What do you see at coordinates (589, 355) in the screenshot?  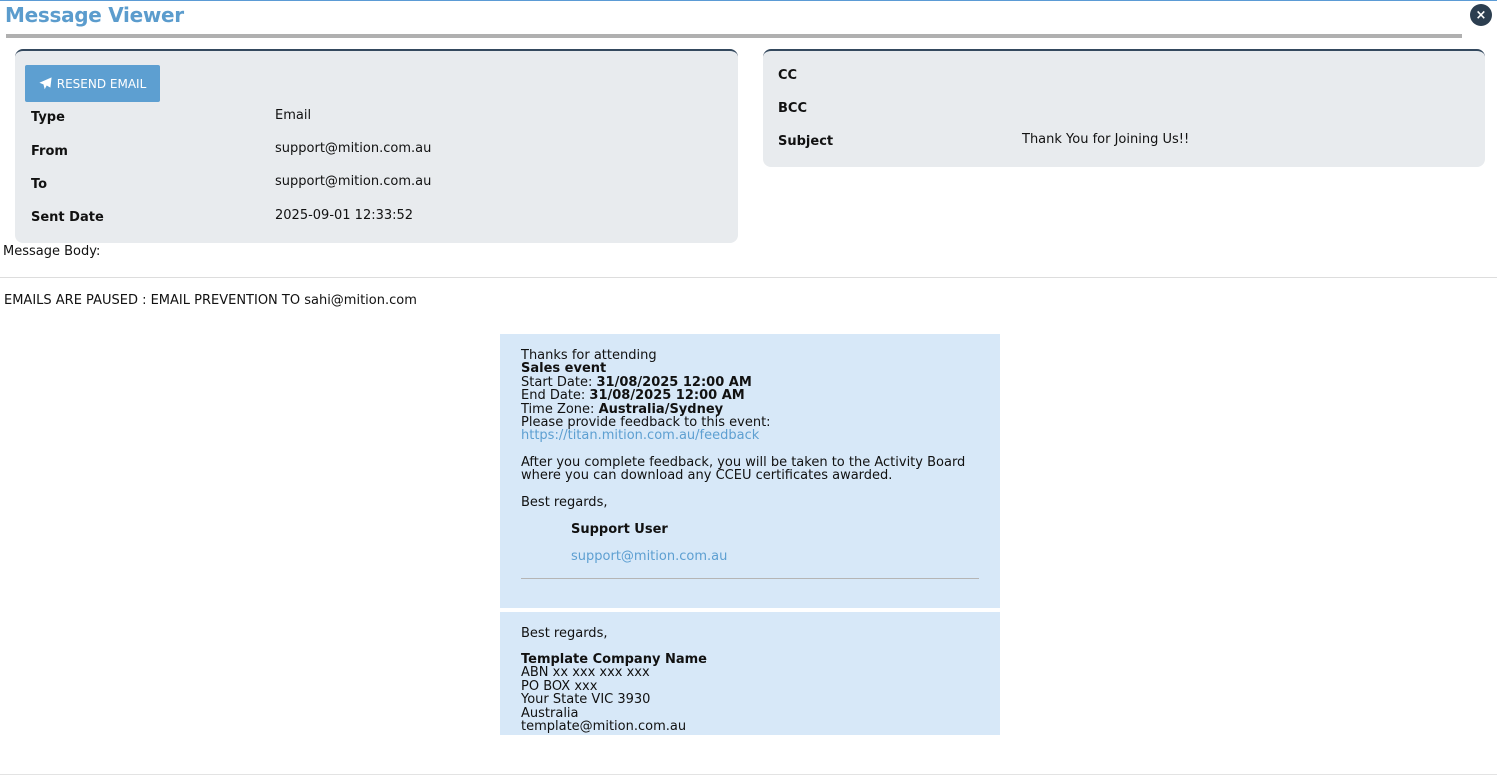 I see `thanks-text: Thanks for attending` at bounding box center [589, 355].